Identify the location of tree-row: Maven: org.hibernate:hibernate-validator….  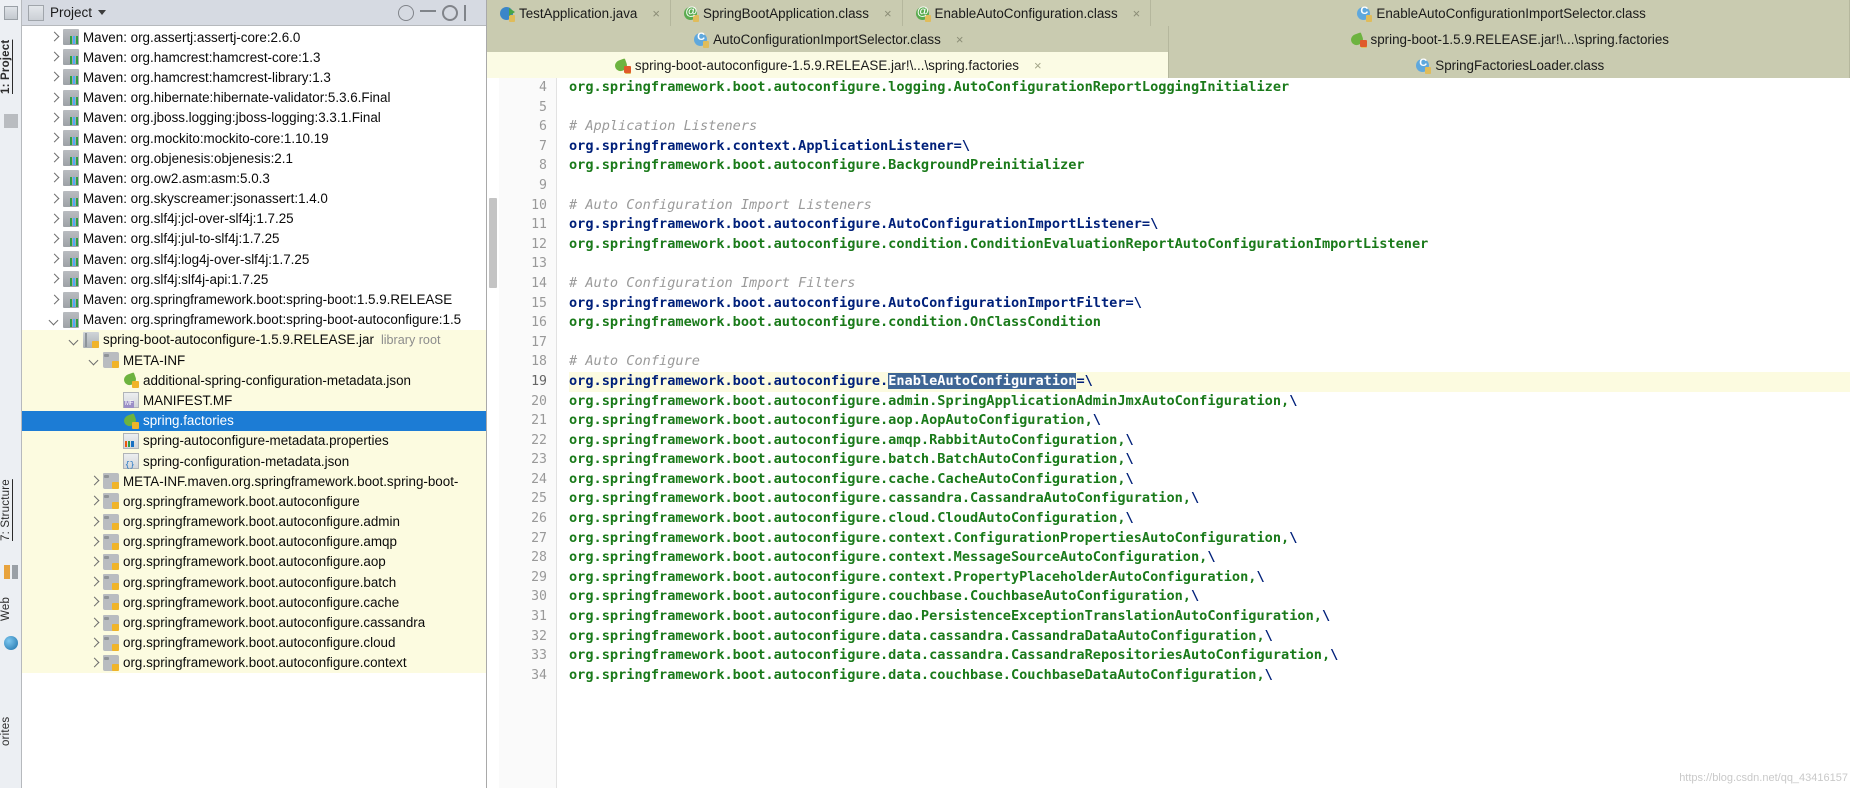
(254, 98).